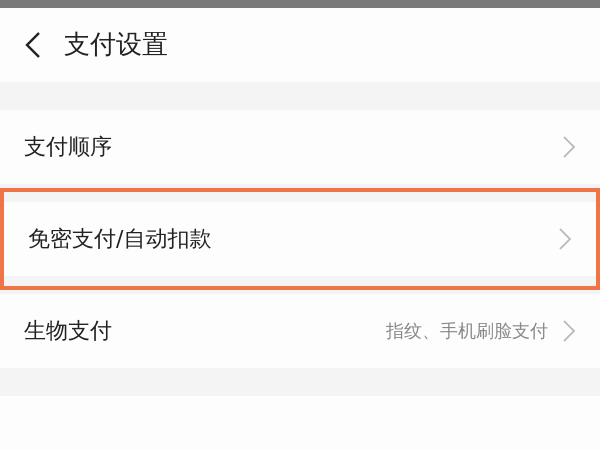 This screenshot has height=450, width=600. Describe the element at coordinates (467, 332) in the screenshot. I see `row-value: 指纹、手机刷脸支付` at that location.